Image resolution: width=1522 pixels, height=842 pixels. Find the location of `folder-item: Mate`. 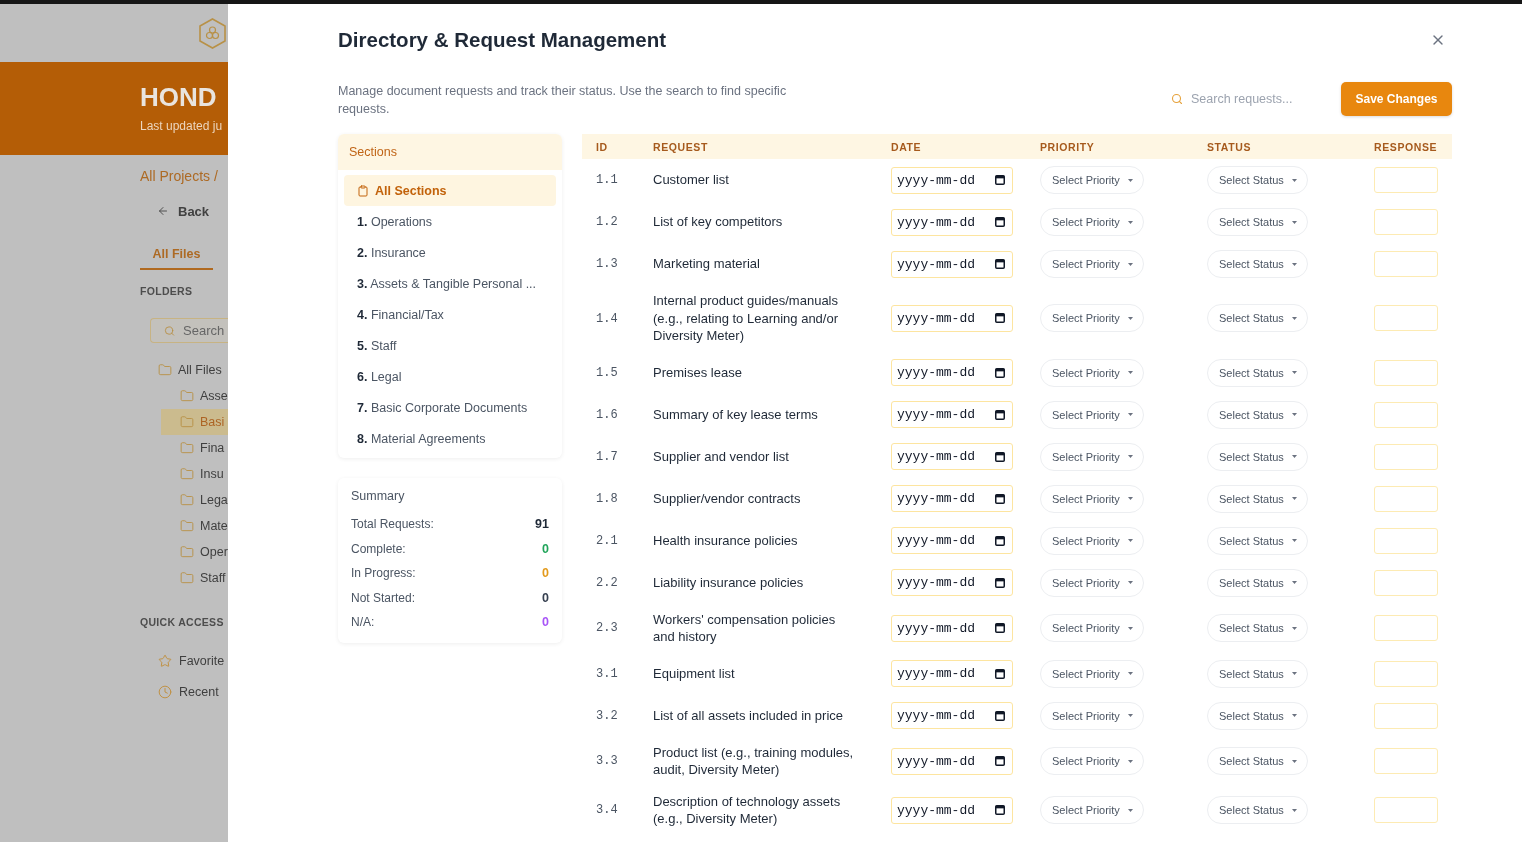

folder-item: Mate is located at coordinates (194, 526).